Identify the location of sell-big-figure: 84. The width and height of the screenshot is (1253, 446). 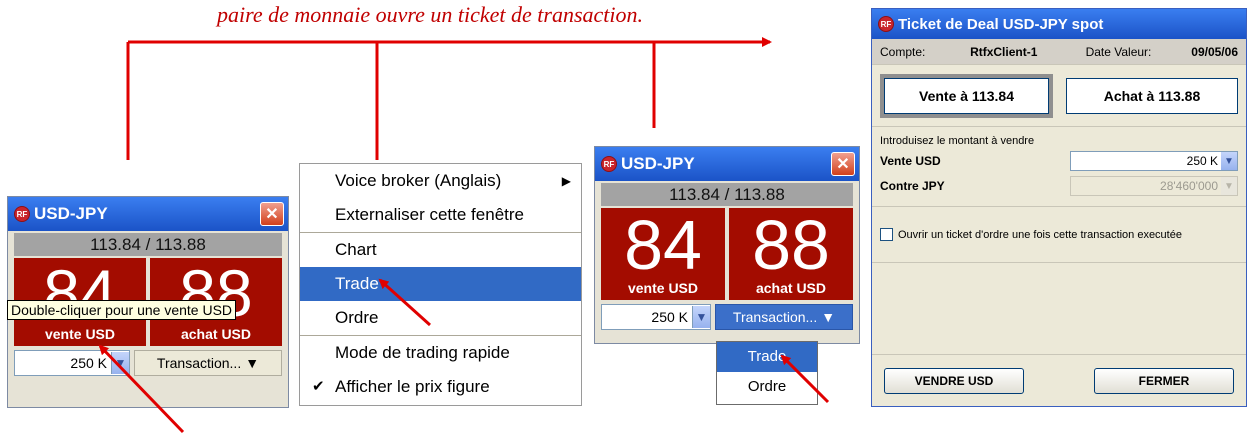
(663, 245).